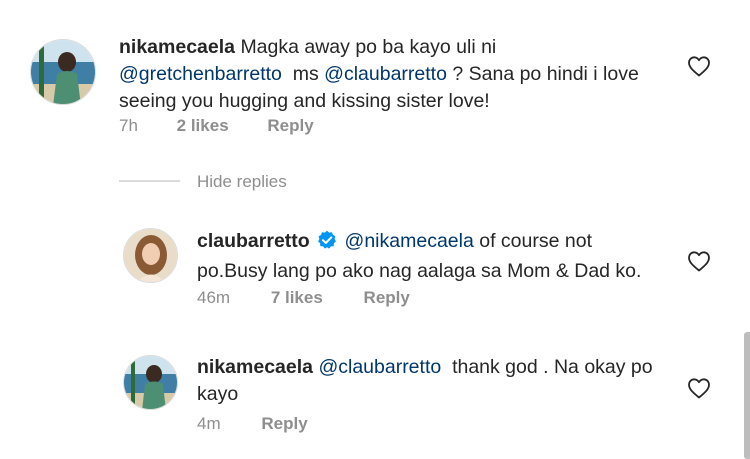 The height and width of the screenshot is (459, 750). Describe the element at coordinates (253, 241) in the screenshot. I see `reply-username: claubarretto` at that location.